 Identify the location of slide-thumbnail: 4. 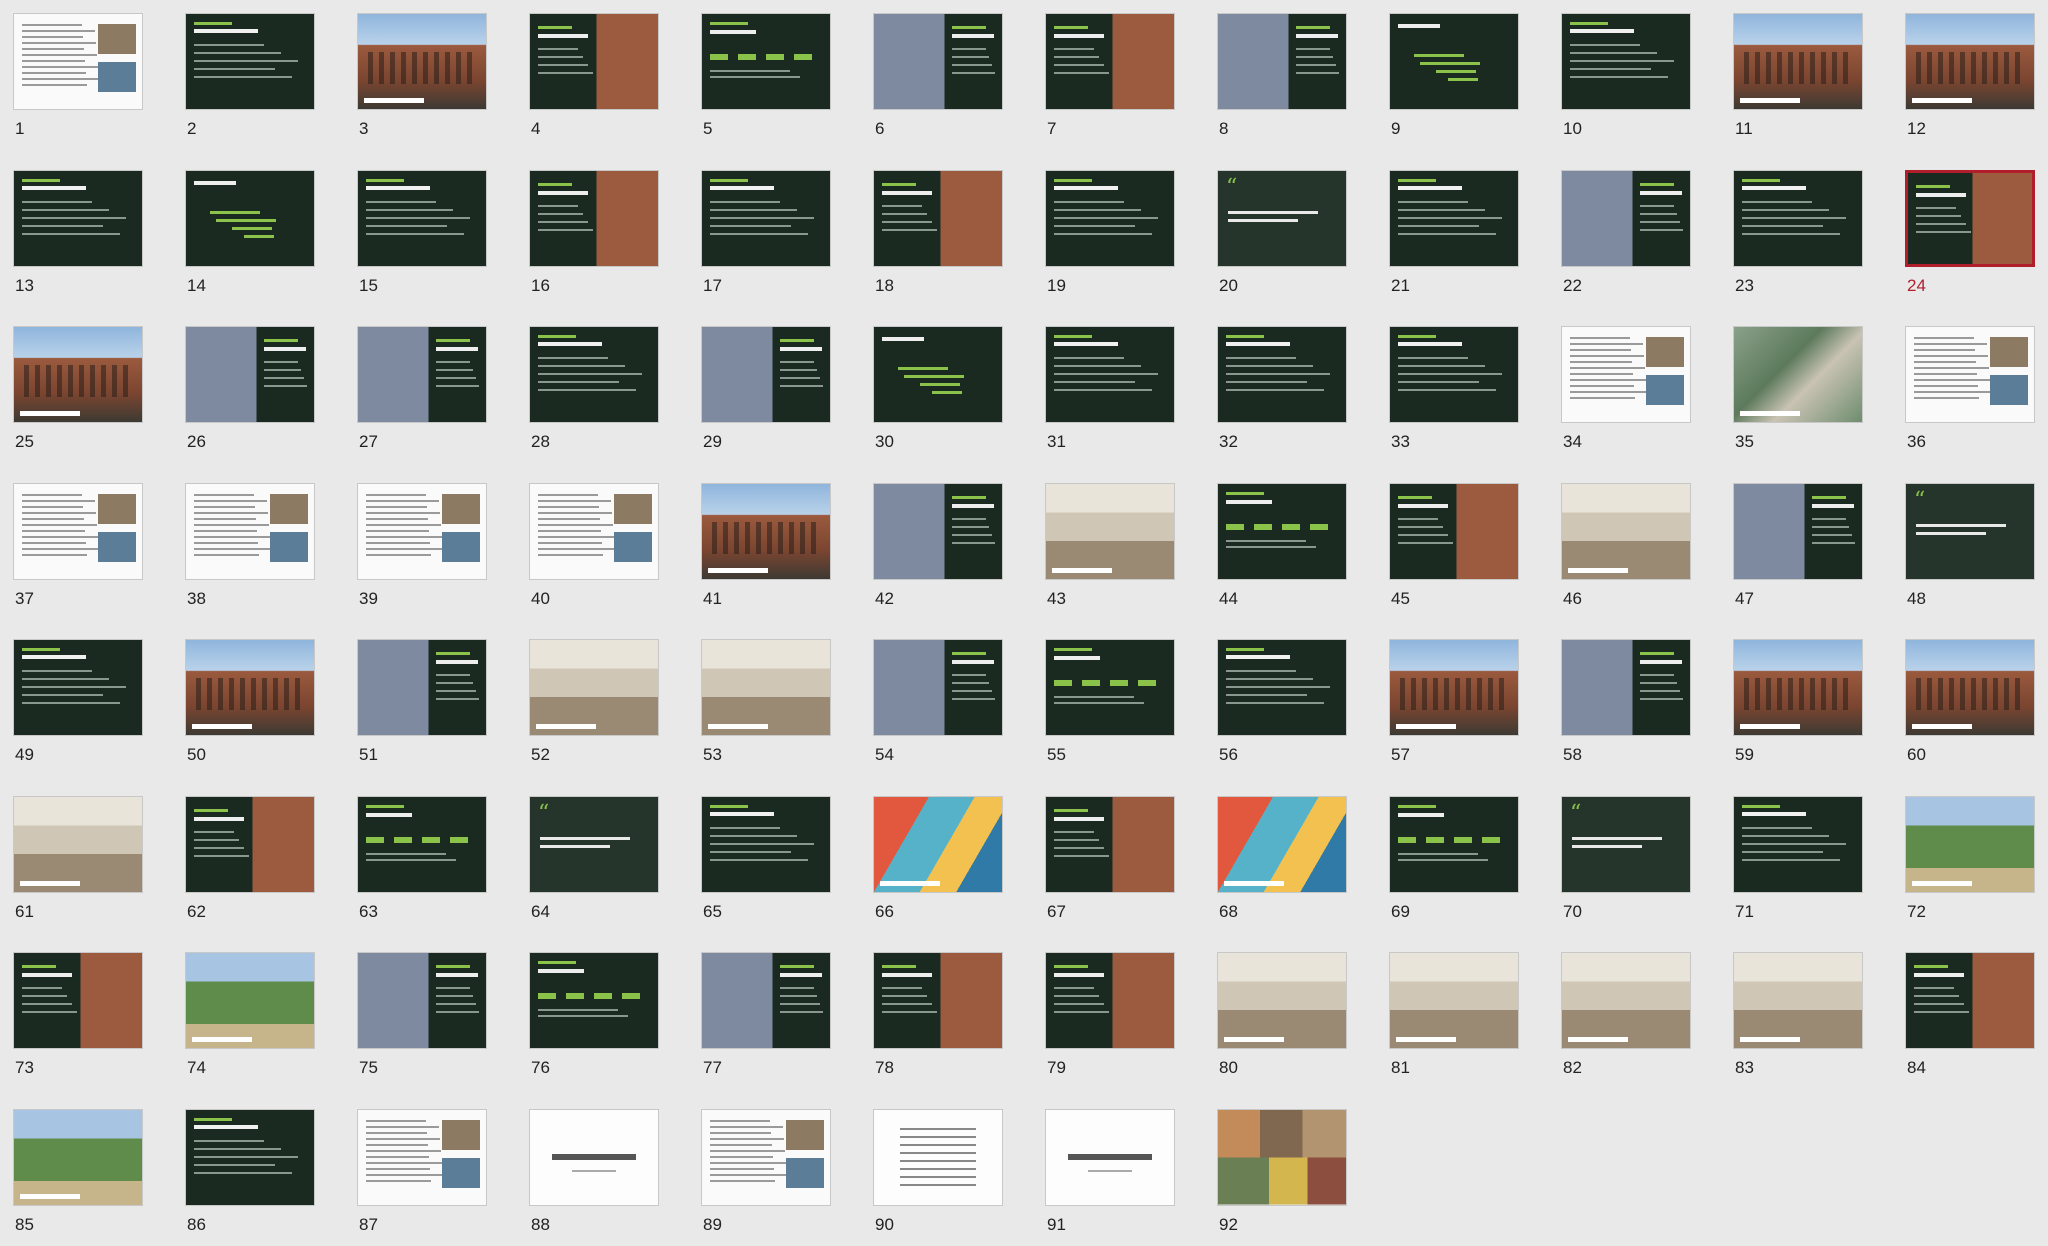
(594, 81).